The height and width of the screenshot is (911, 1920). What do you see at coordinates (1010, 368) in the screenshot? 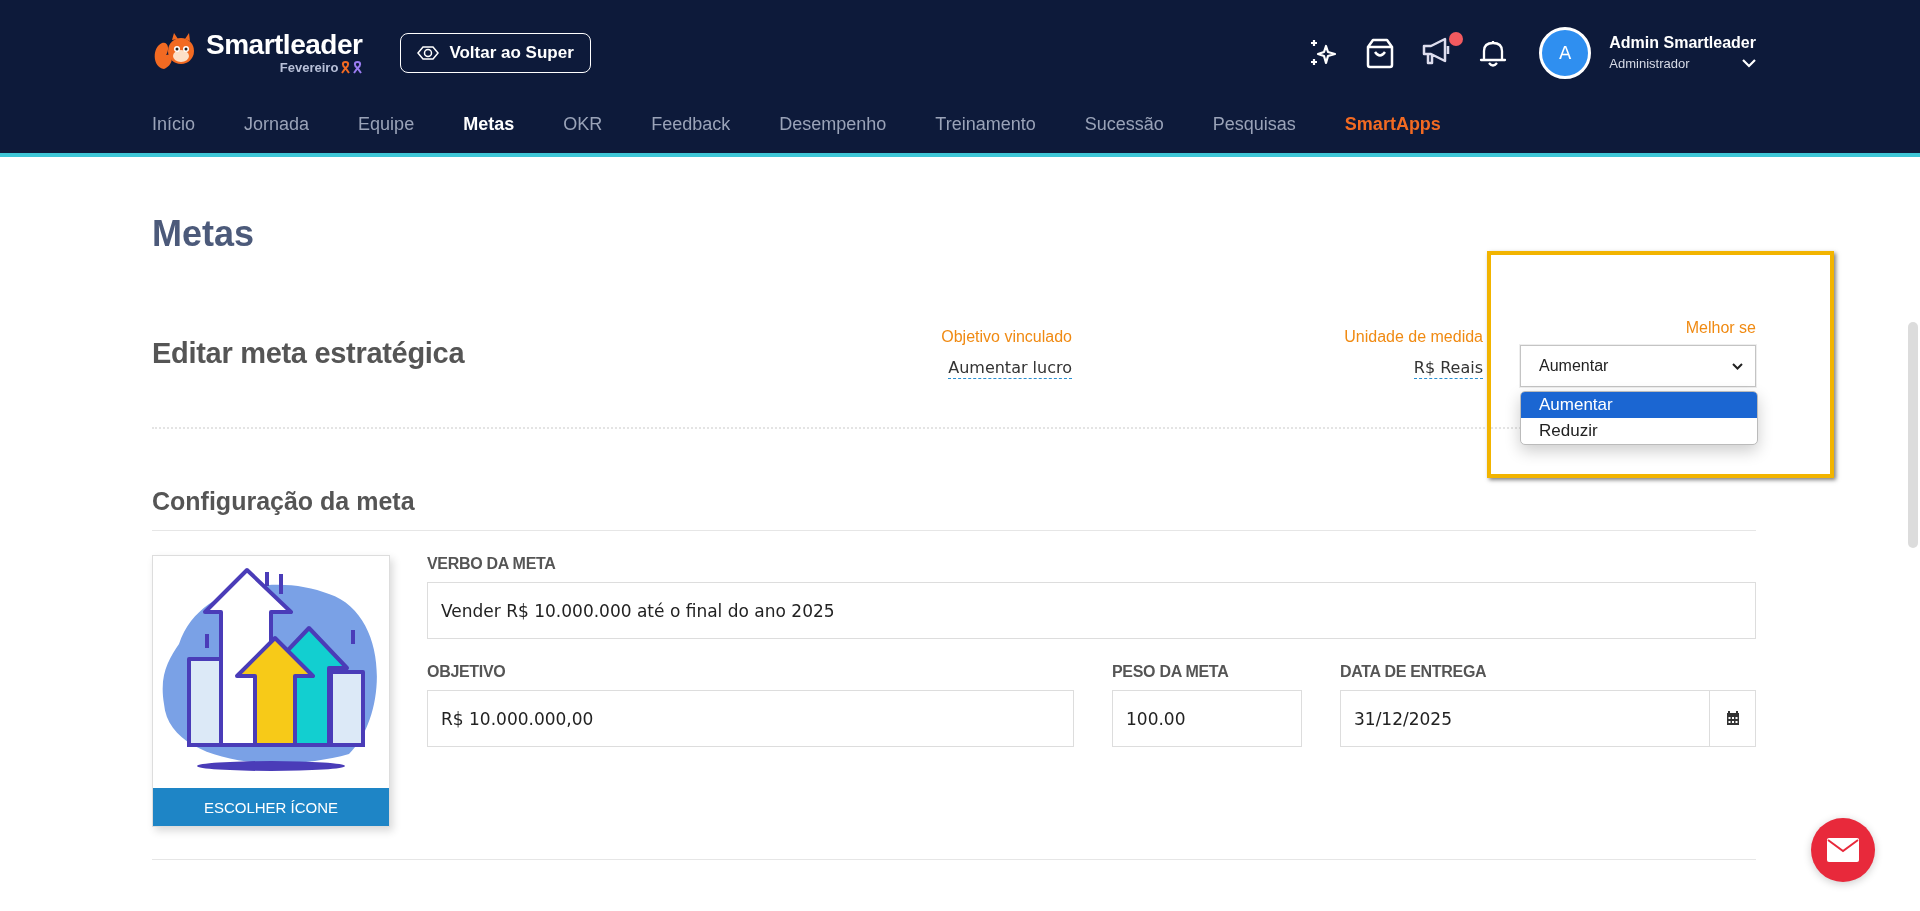
I see `field-value-link: Aumentar lucro` at bounding box center [1010, 368].